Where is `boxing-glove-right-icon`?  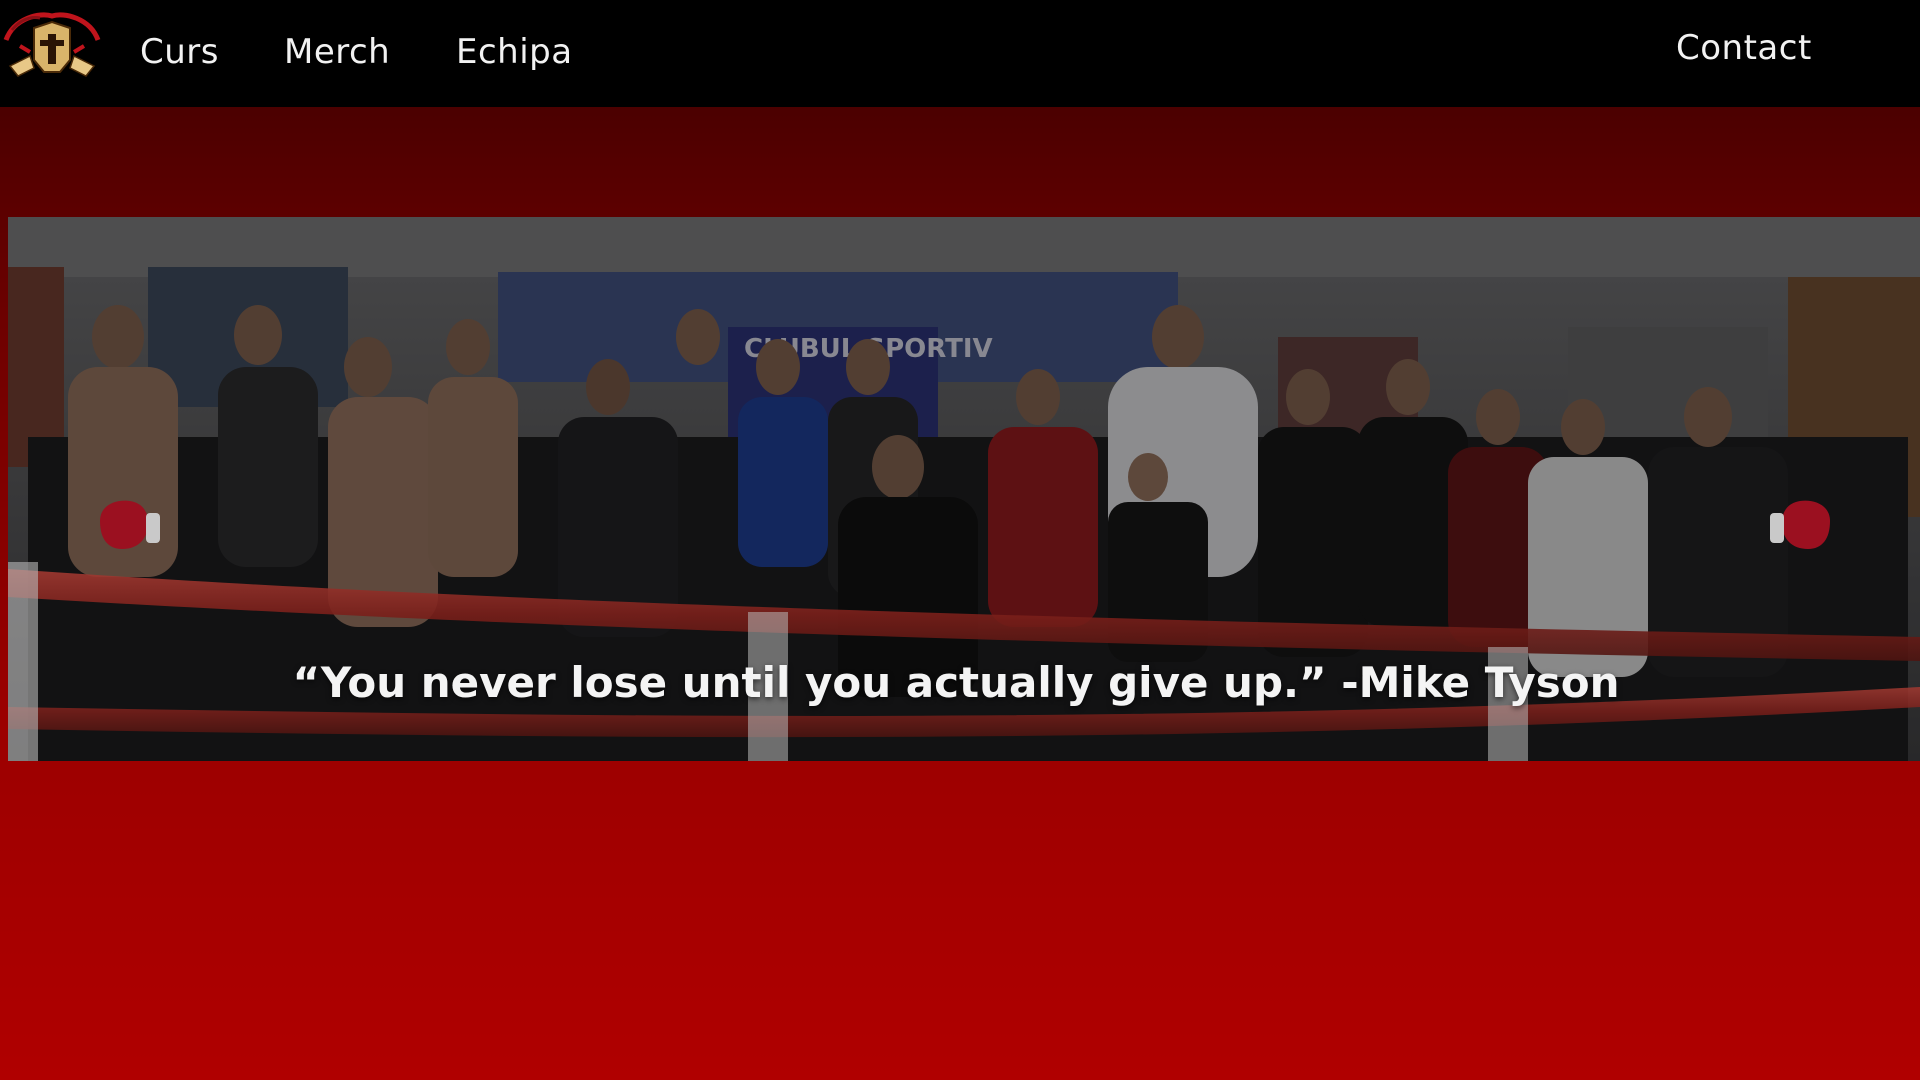
boxing-glove-right-icon is located at coordinates (1800, 524).